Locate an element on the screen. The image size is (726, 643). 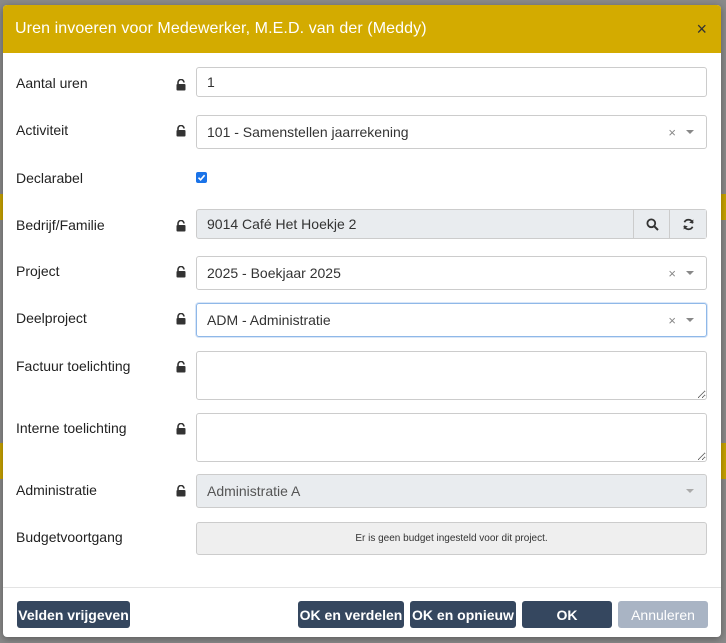
background-bar-right-top is located at coordinates (723, 207).